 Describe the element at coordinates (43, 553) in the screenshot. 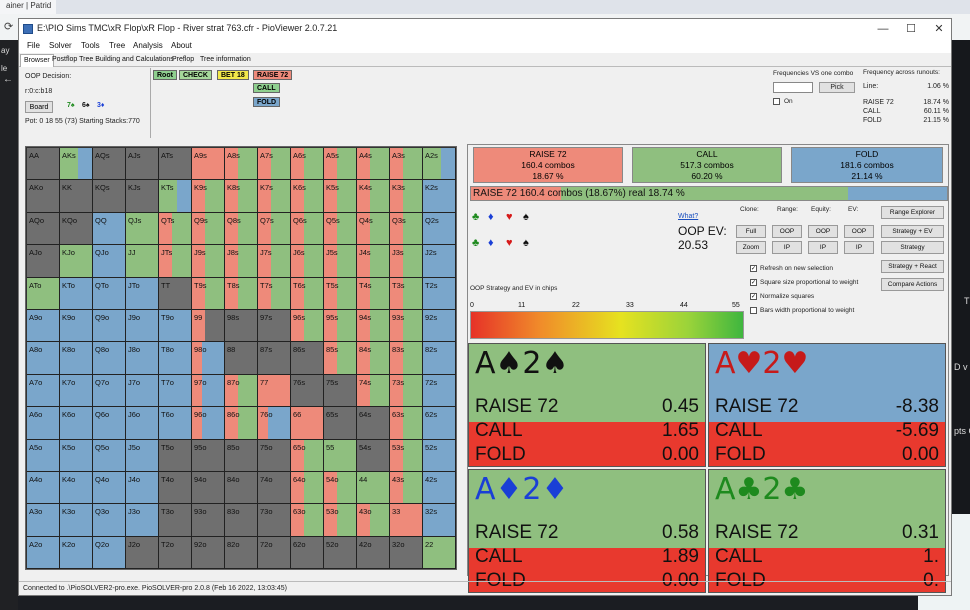

I see `hand-cell: A2o` at that location.